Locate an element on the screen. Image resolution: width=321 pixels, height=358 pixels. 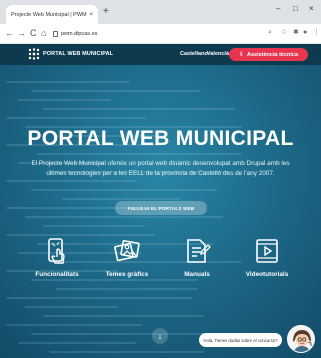
feature-temes-grafics: Temes gràfics is located at coordinates (127, 257).